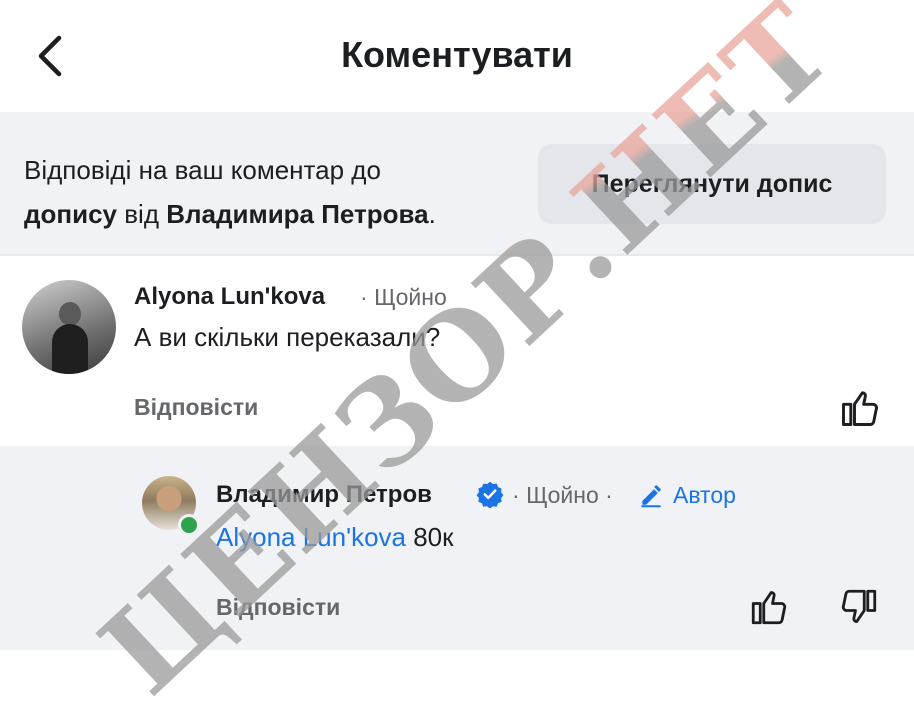 The height and width of the screenshot is (727, 914). I want to click on notice-prefix: Відповіді на ваш коментар до, so click(202, 170).